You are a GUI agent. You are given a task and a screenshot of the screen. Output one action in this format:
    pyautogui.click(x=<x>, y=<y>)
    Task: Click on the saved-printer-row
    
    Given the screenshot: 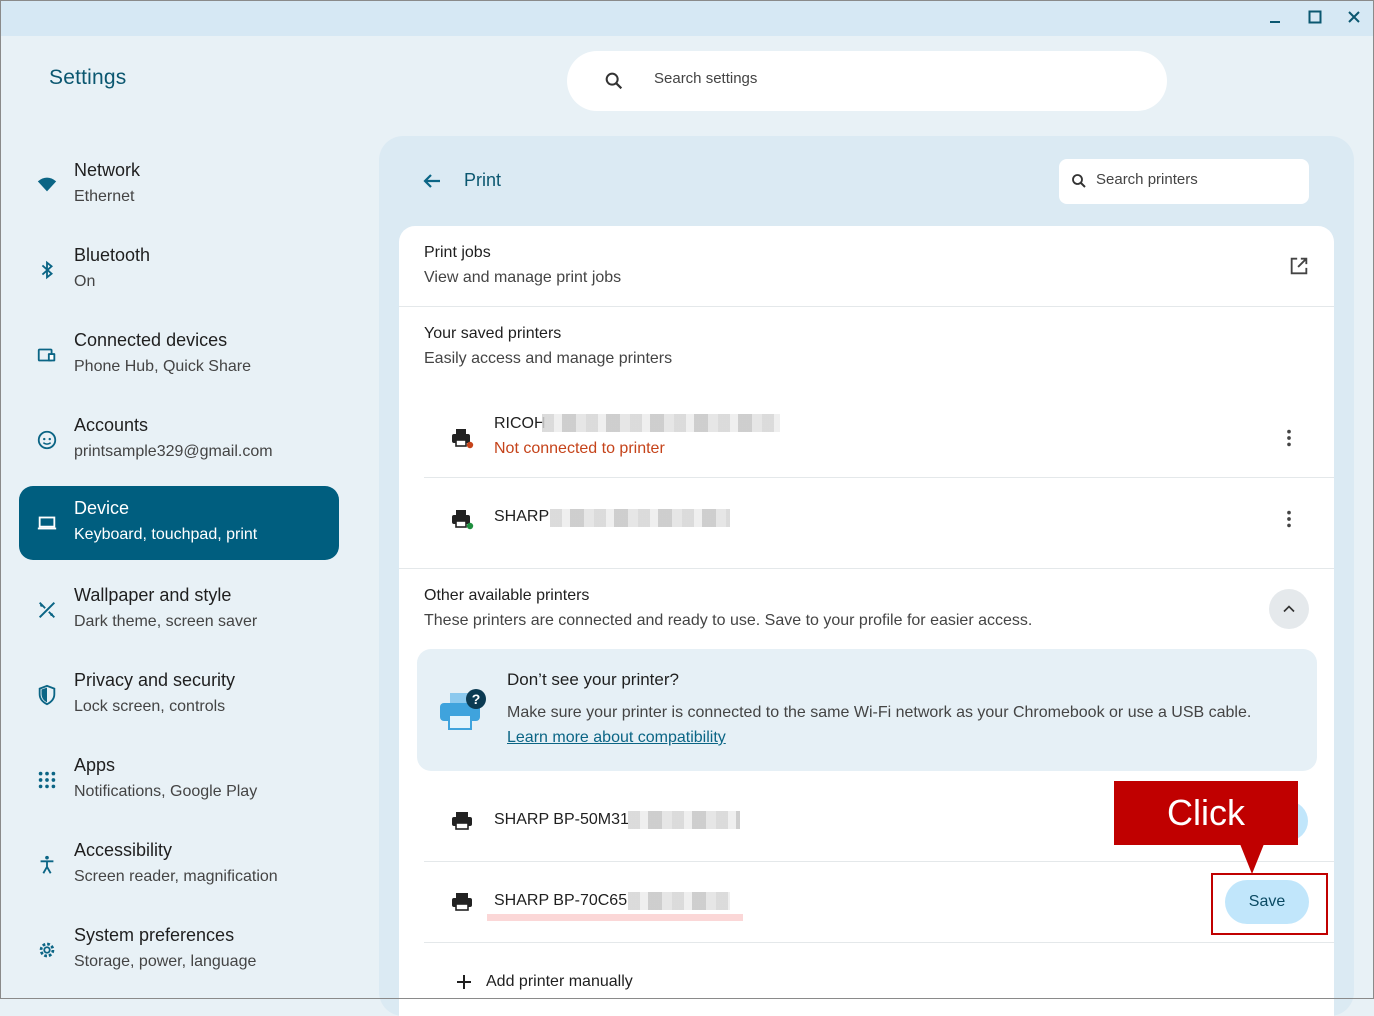 What is the action you would take?
    pyautogui.click(x=869, y=438)
    